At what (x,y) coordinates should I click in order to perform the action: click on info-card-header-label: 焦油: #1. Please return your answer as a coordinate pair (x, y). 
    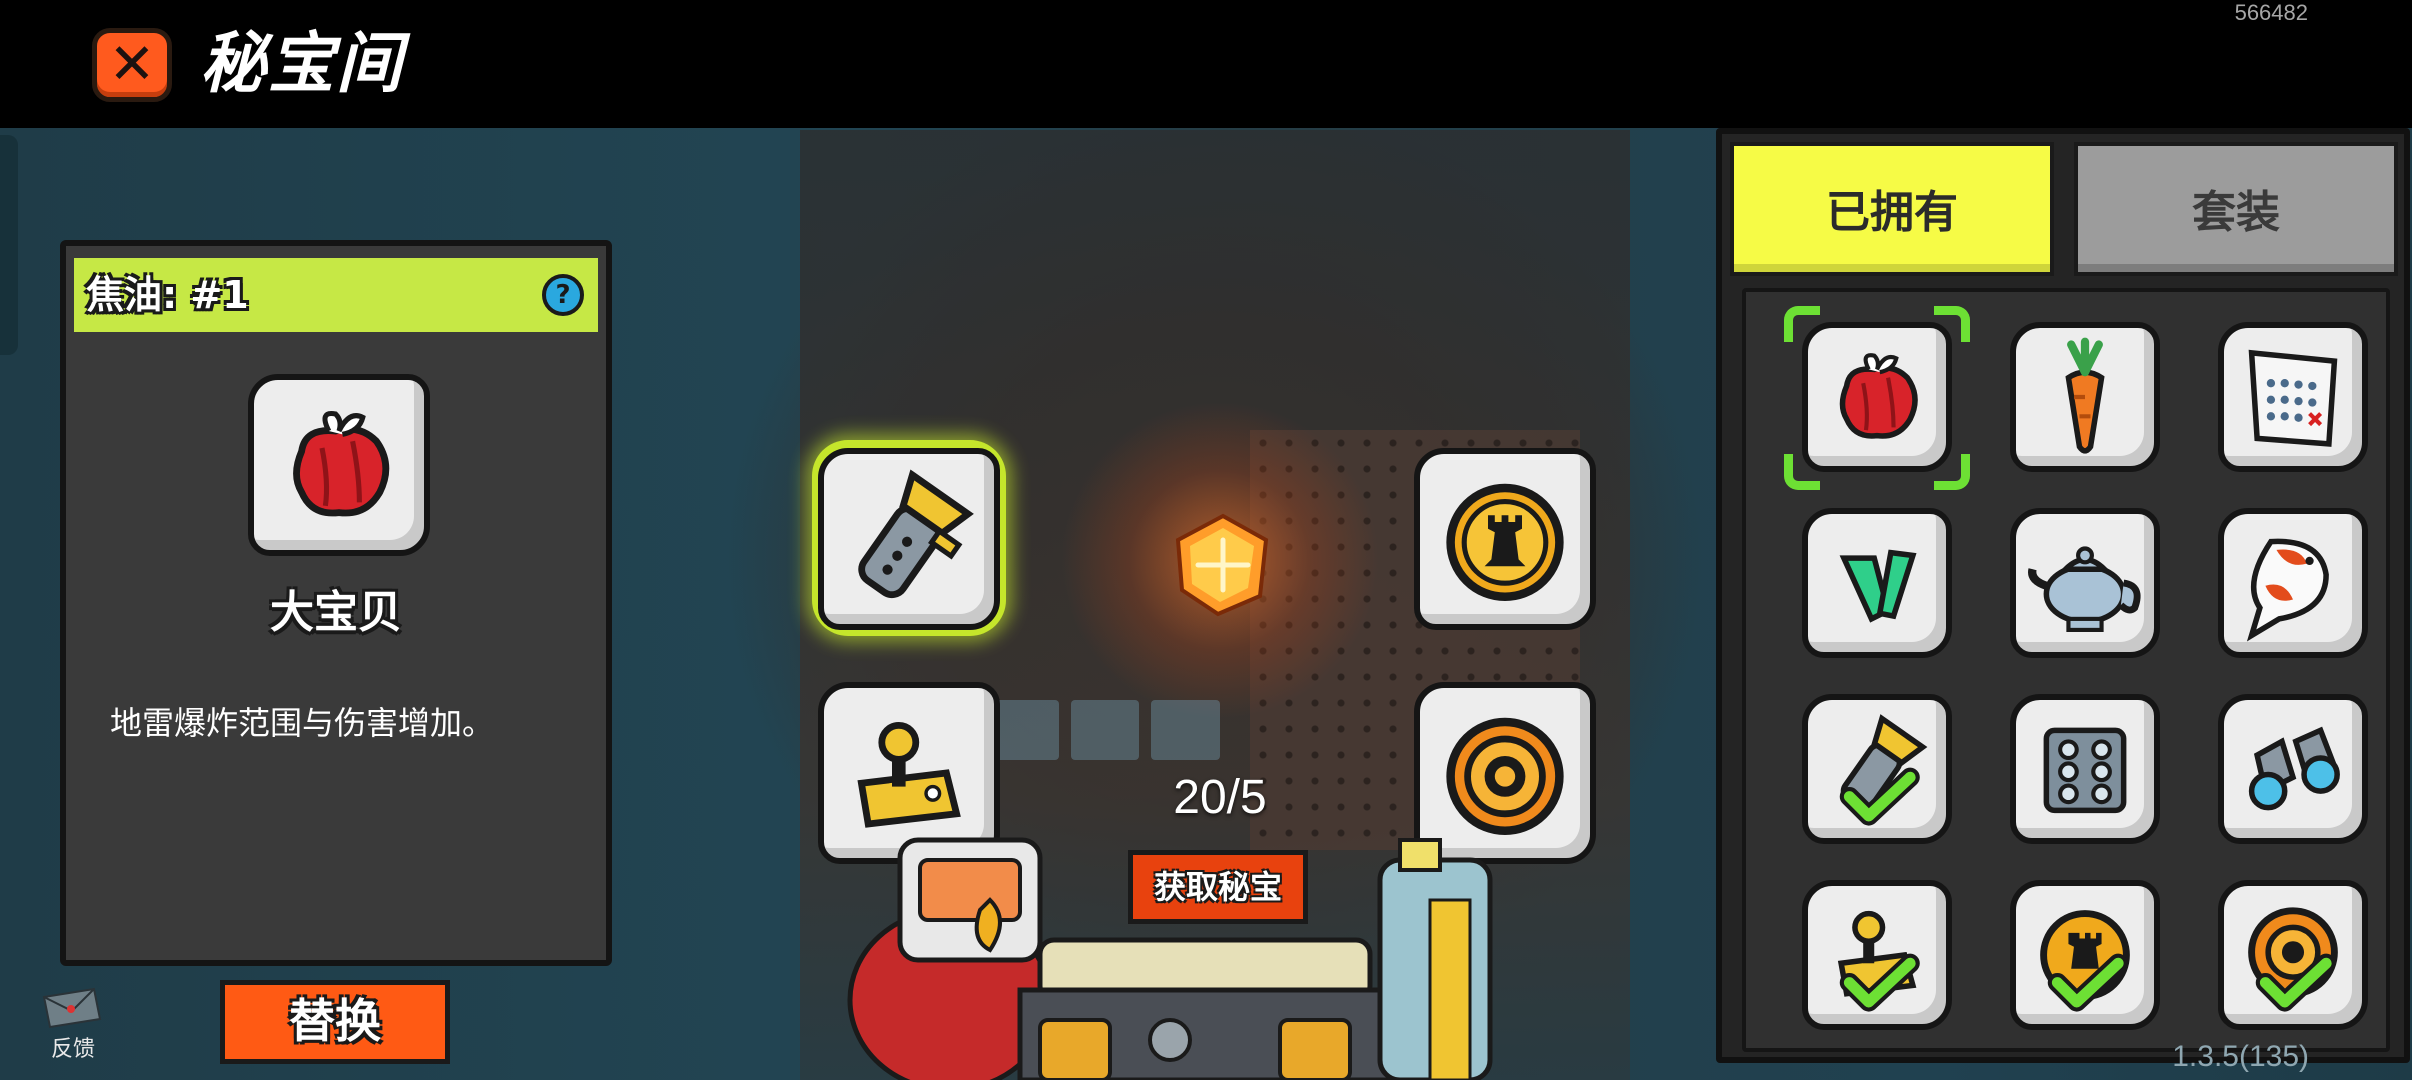
    Looking at the image, I should click on (167, 295).